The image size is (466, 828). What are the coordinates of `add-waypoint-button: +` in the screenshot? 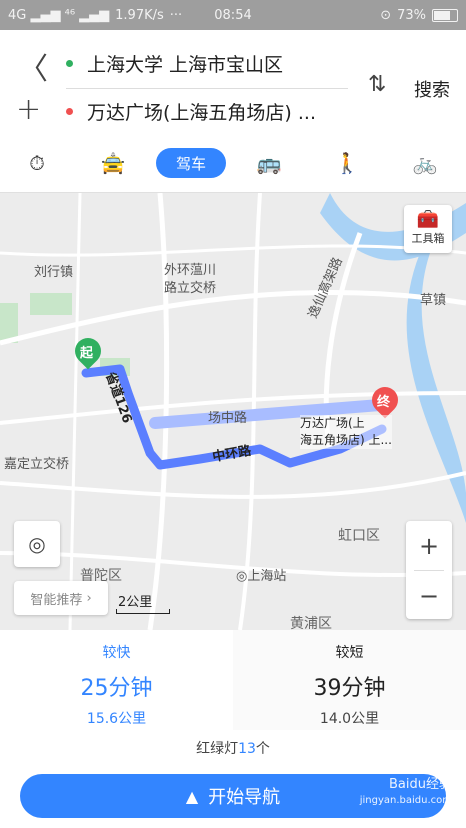 It's located at (28, 109).